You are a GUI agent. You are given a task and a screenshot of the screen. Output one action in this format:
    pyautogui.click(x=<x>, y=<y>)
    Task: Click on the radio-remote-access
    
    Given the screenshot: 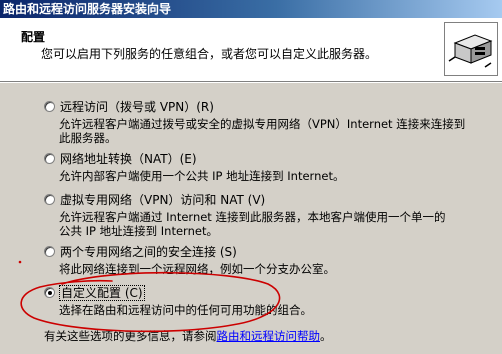 What is the action you would take?
    pyautogui.click(x=49, y=106)
    